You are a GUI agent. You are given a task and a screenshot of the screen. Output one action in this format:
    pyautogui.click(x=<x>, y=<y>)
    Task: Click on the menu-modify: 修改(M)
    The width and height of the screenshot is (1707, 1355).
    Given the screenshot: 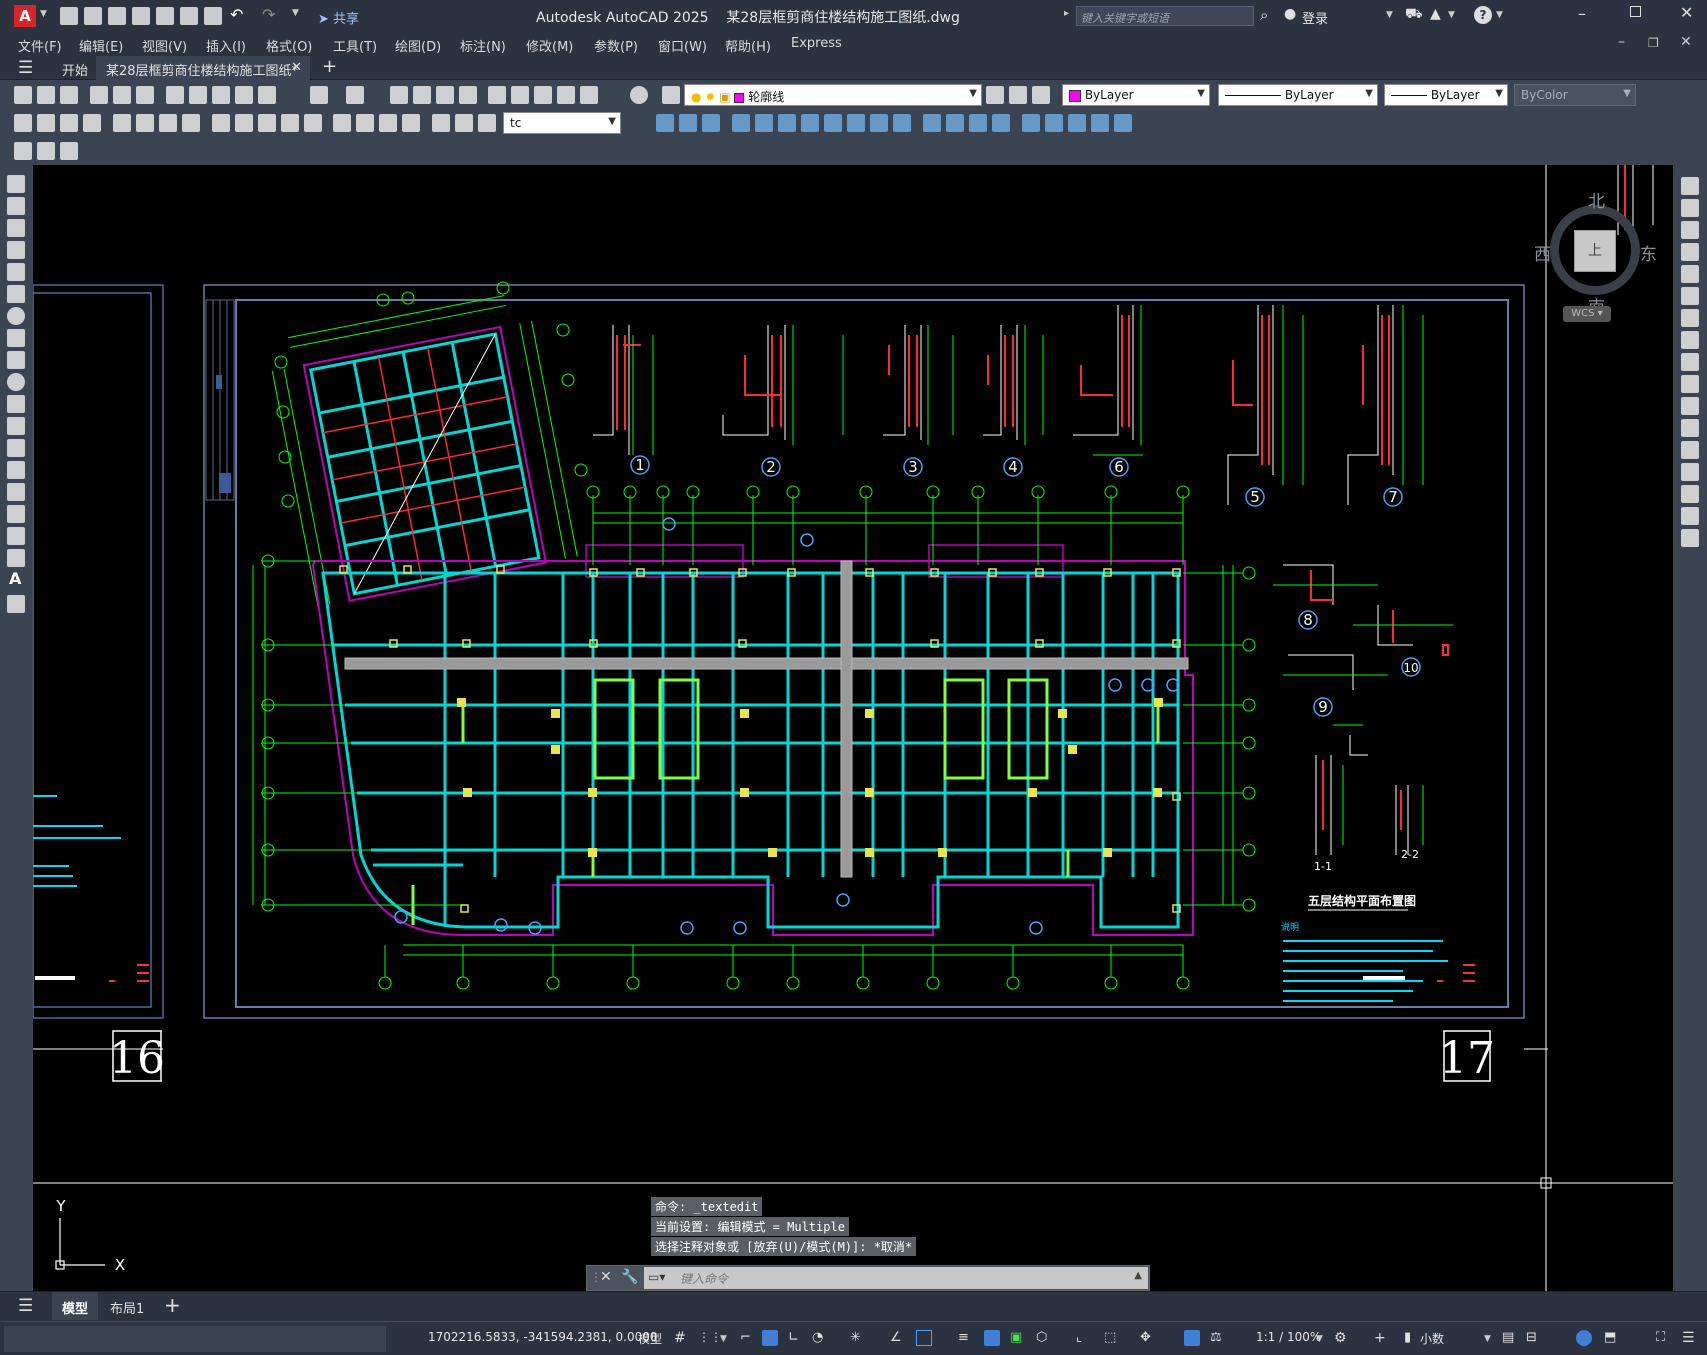 What is the action you would take?
    pyautogui.click(x=549, y=45)
    